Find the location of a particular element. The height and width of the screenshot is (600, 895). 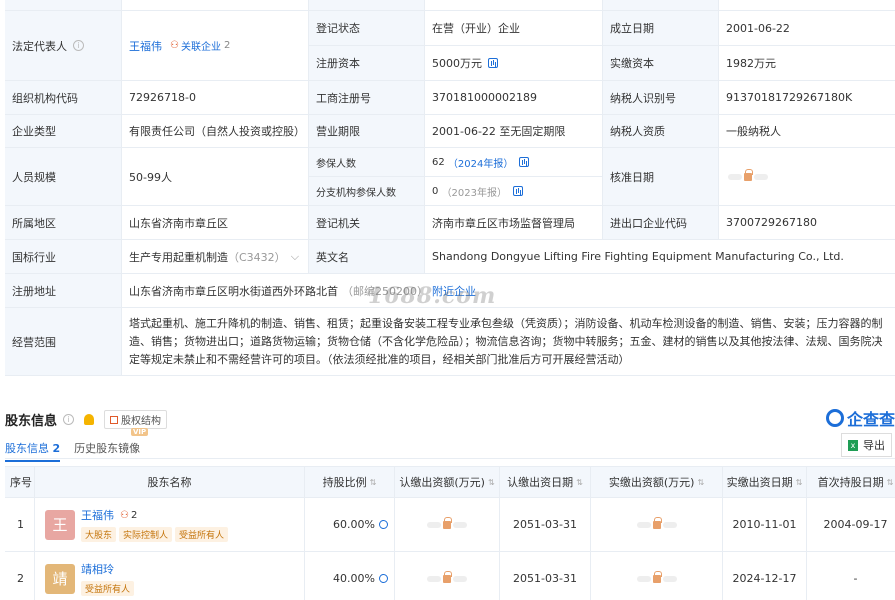

region-value: 山东省济南市章丘区 is located at coordinates (215, 223).